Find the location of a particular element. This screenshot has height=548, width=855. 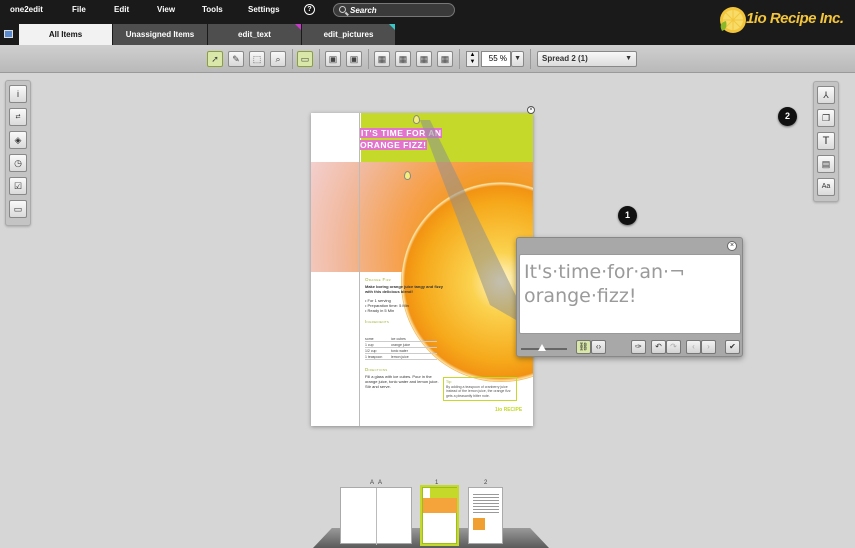

menu-tools: Tools is located at coordinates (212, 9).